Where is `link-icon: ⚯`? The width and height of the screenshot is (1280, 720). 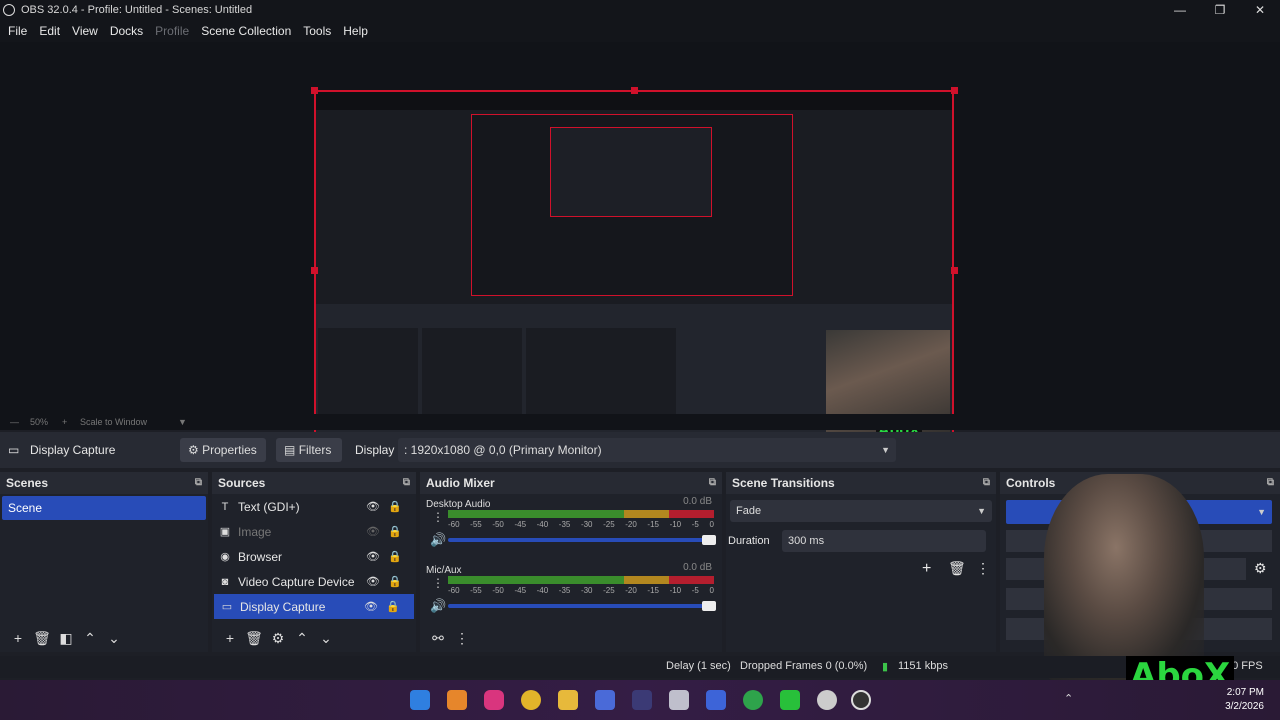
link-icon: ⚯ is located at coordinates (438, 638).